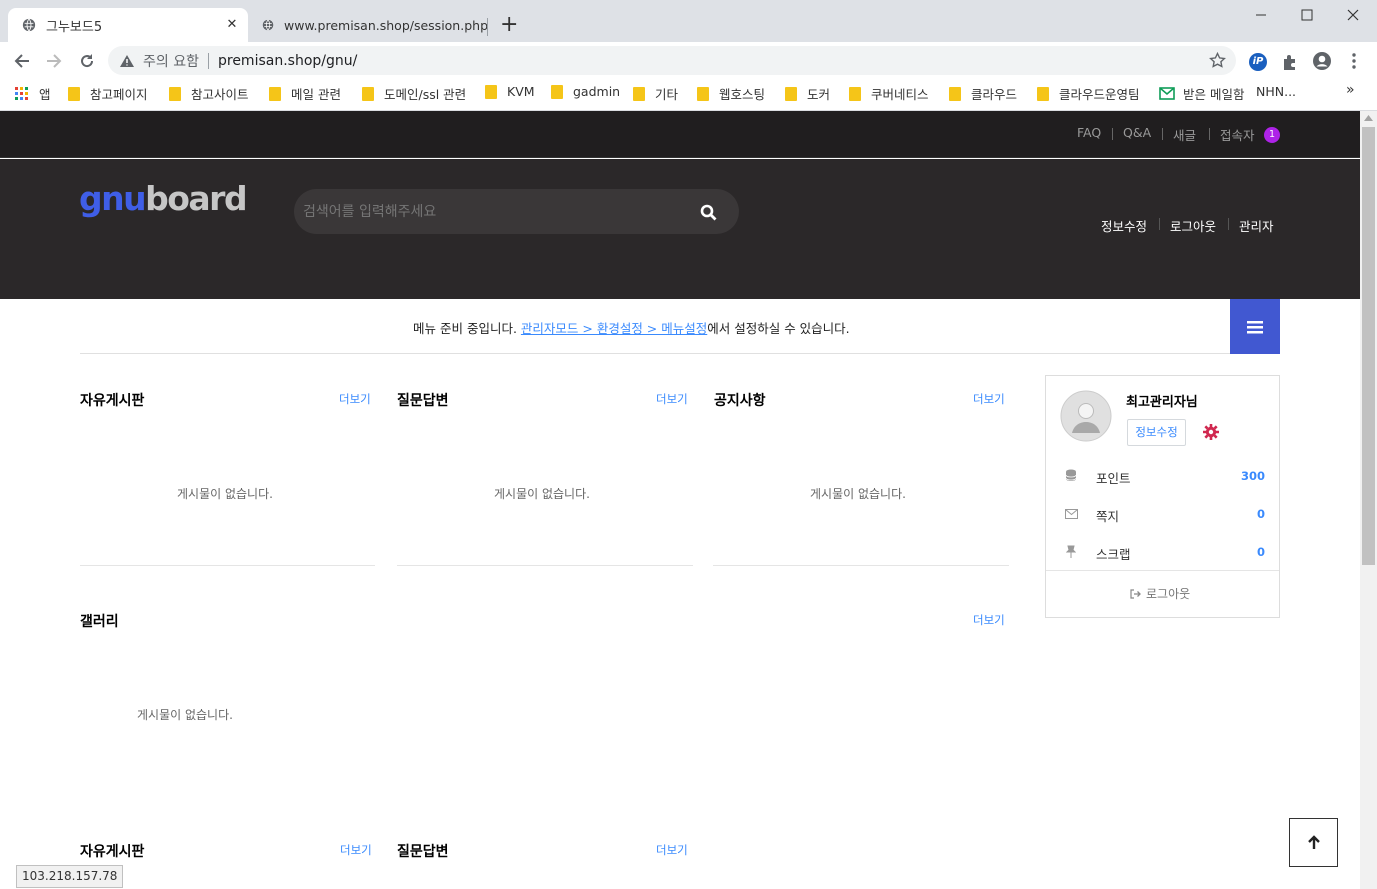 This screenshot has width=1377, height=889. Describe the element at coordinates (70, 876) in the screenshot. I see `status-bar-url: 103.218.157.78` at that location.